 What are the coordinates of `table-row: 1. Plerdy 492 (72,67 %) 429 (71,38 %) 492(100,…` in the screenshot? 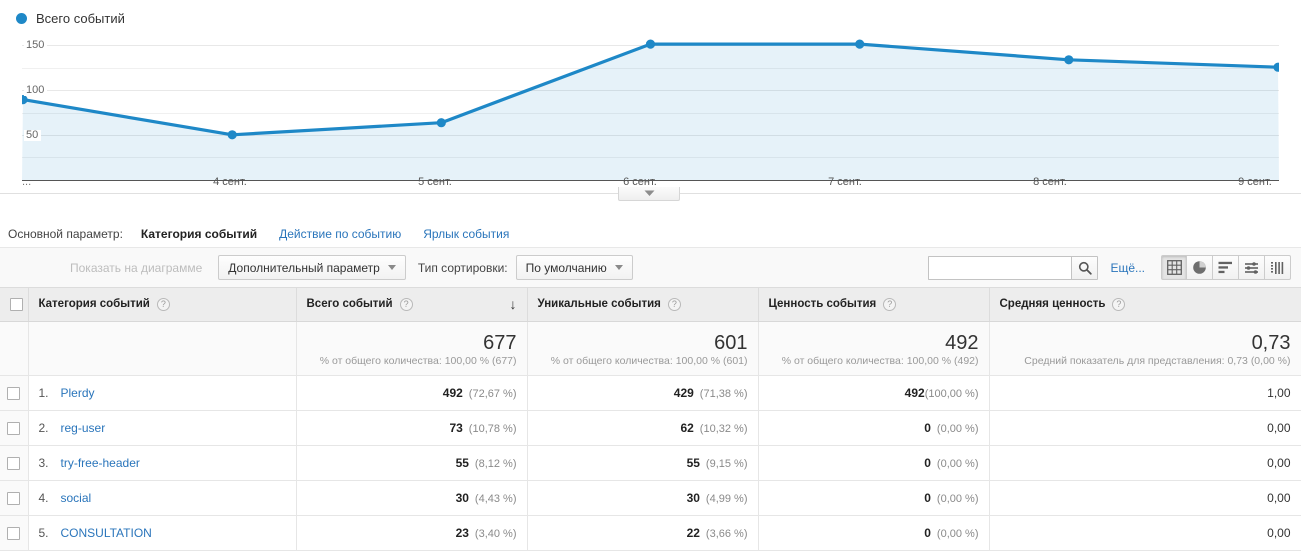 It's located at (650, 393).